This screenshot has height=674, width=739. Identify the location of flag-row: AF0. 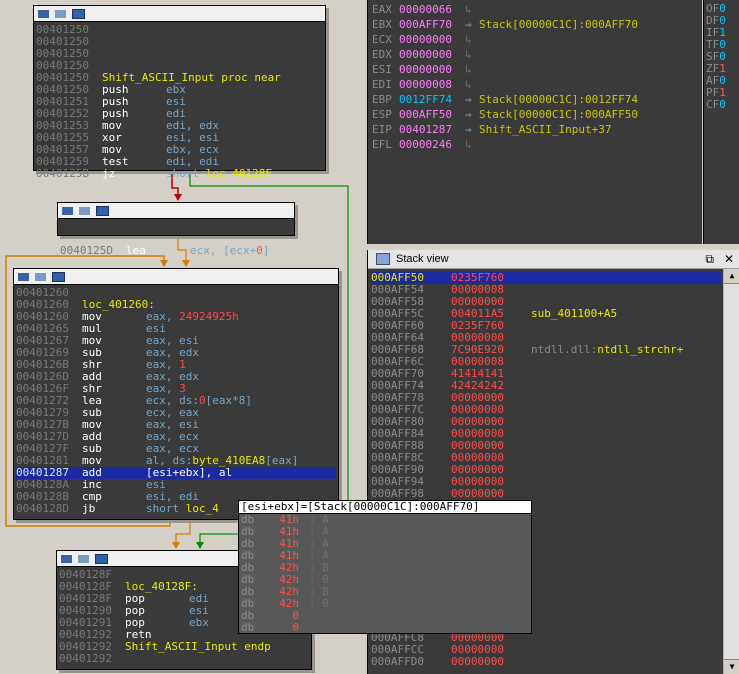
(716, 80).